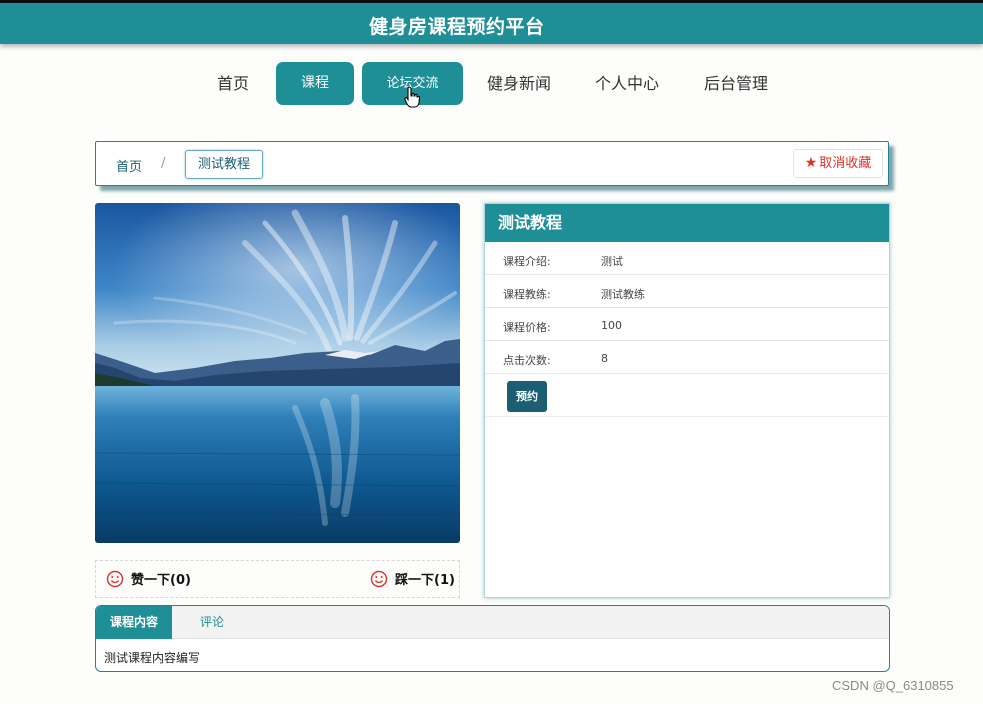  Describe the element at coordinates (412, 97) in the screenshot. I see `hand-cursor-icon` at that location.